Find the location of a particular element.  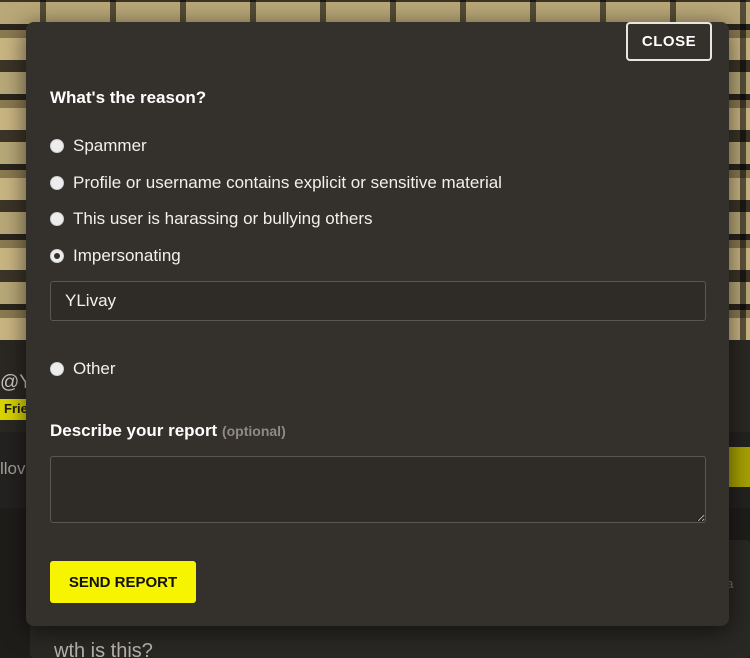

radio-button-selected is located at coordinates (57, 256).